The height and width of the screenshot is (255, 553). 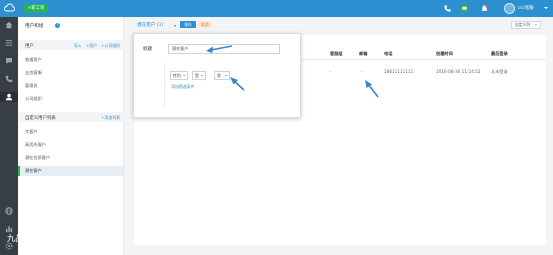 I want to click on top-bar: +新工单 cici客服, so click(x=276, y=8).